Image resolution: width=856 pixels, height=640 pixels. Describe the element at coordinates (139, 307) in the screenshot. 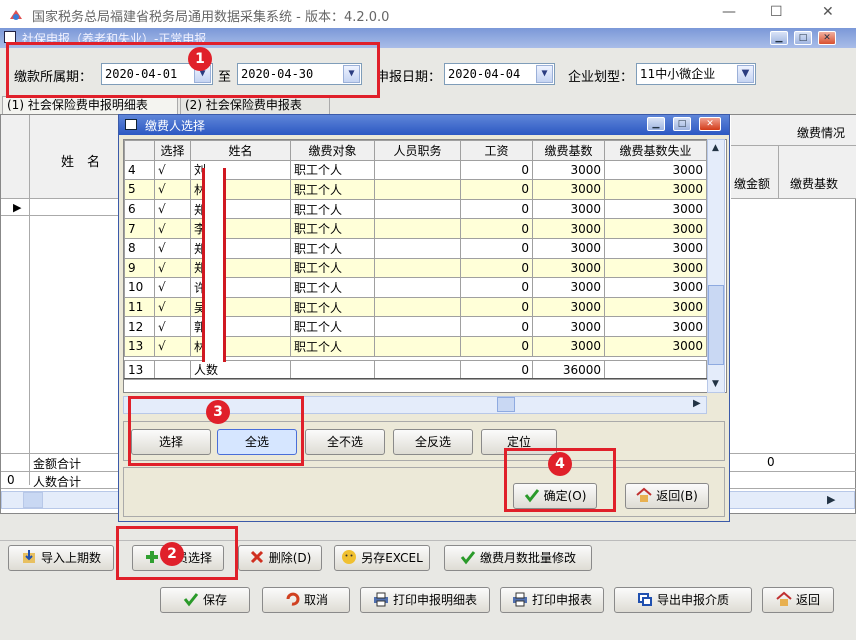

I see `payer-cell-n: 11` at that location.